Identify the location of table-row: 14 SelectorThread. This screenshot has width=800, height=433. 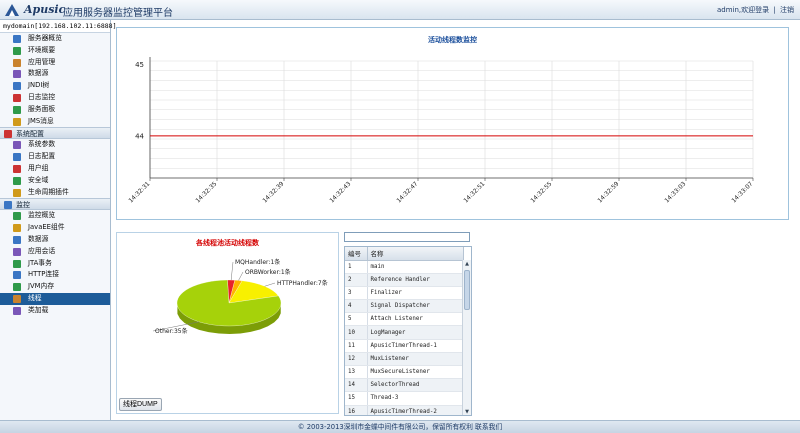
(404, 385).